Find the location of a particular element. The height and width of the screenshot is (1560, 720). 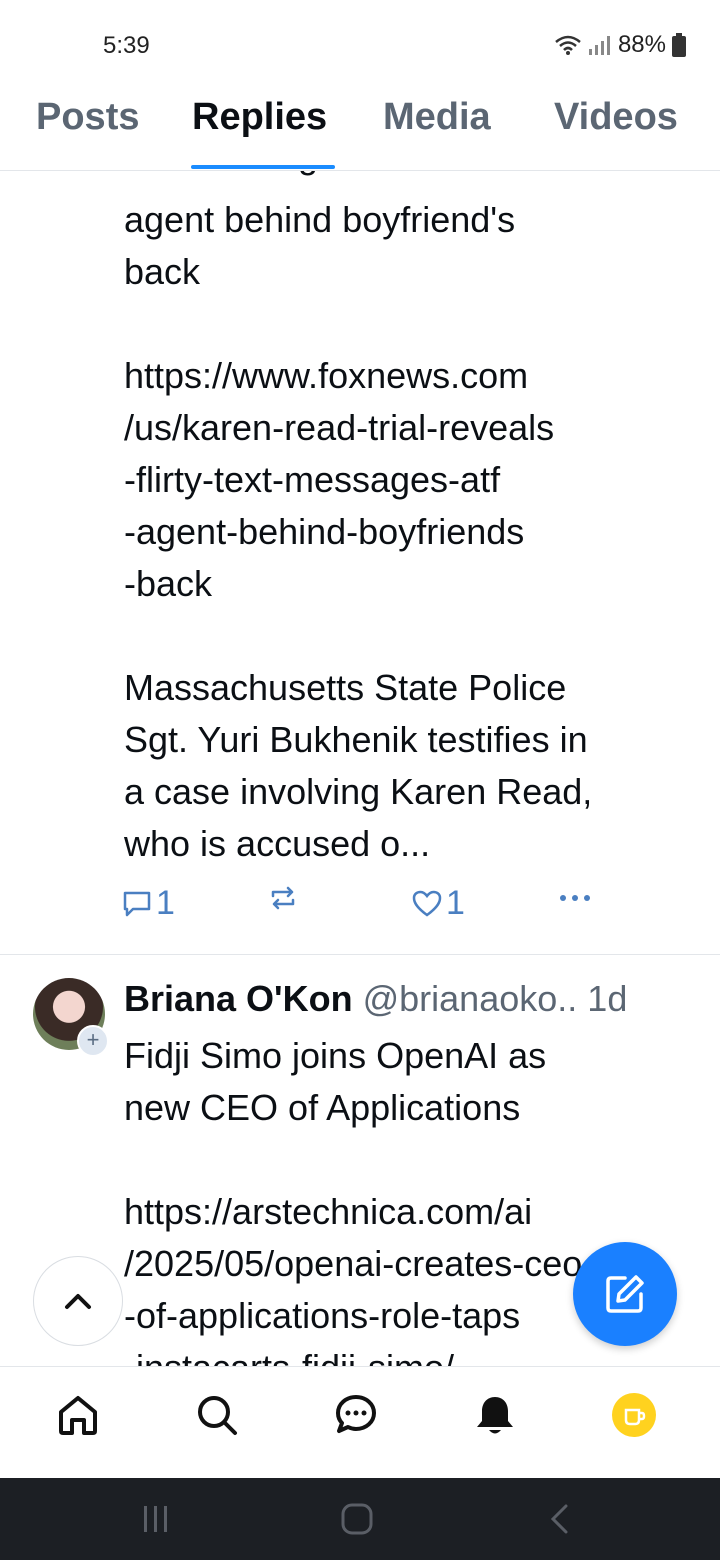

wifi-icon is located at coordinates (568, 45).